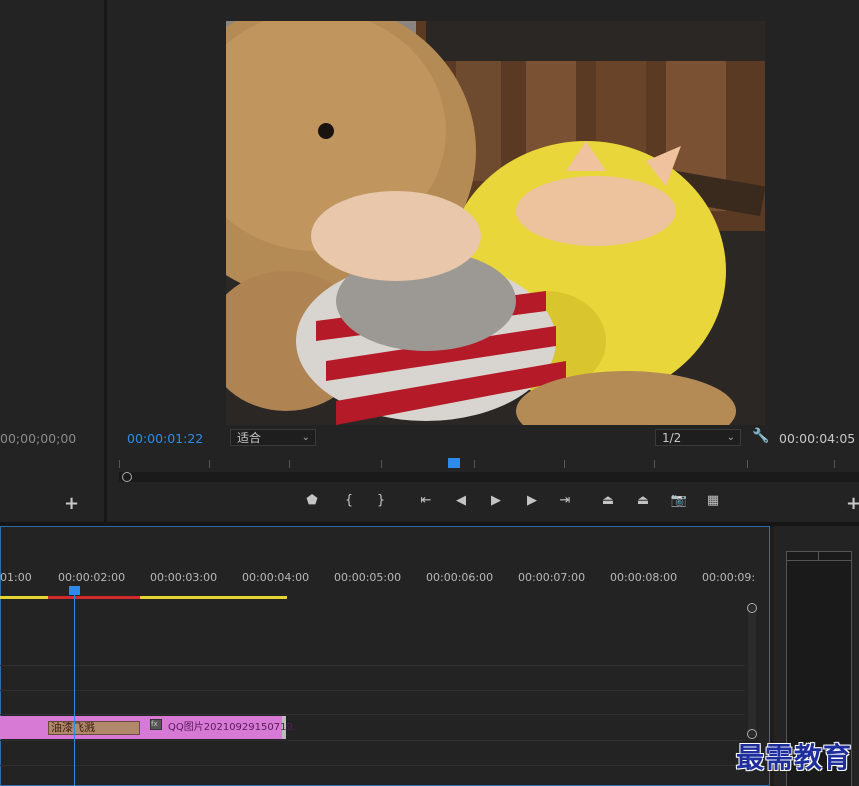 The width and height of the screenshot is (859, 786). What do you see at coordinates (71, 503) in the screenshot?
I see `source-add-button: +` at bounding box center [71, 503].